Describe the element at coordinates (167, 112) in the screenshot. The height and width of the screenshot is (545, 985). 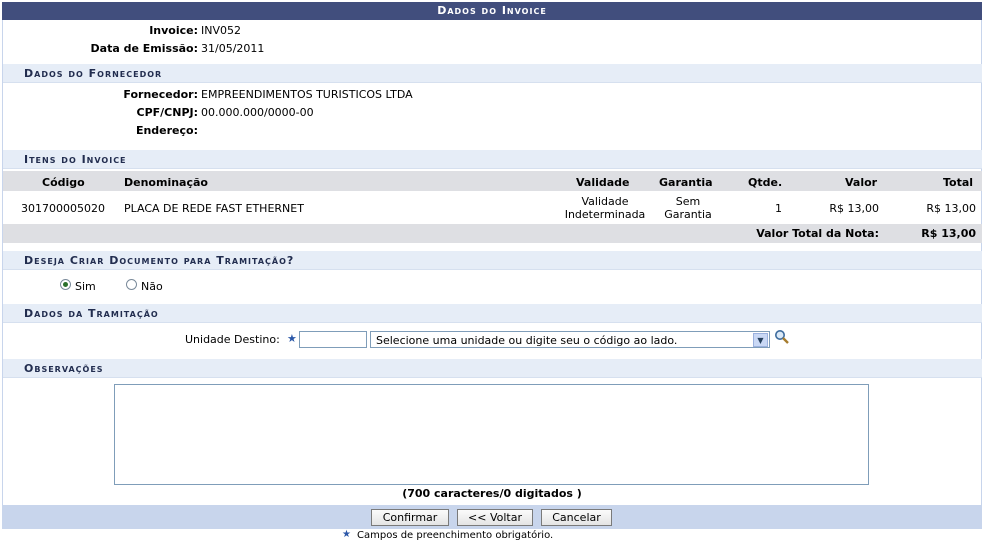
I see `cpf-cnpj-label: CPF/CNPJ:` at that location.